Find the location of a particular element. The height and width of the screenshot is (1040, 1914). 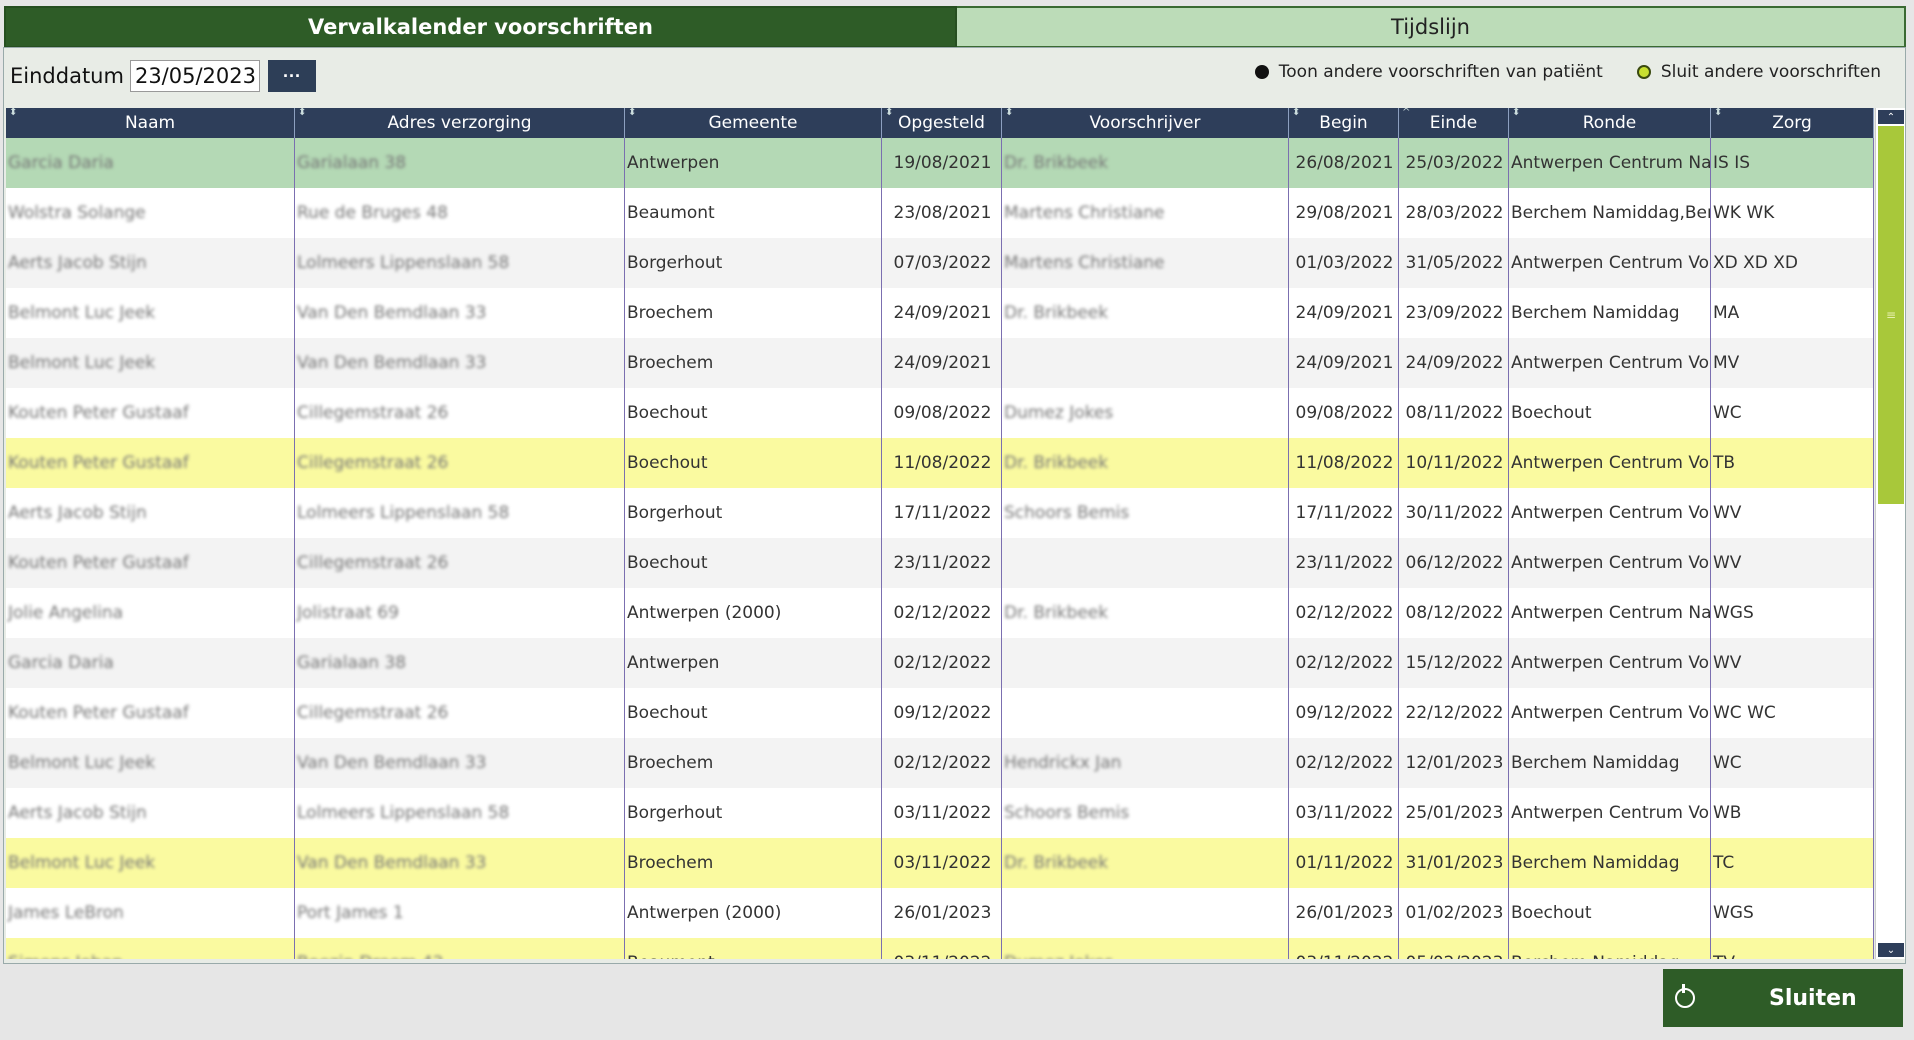

column-header-voorschrijver: ⬍ Voorschrijver is located at coordinates (1145, 123).